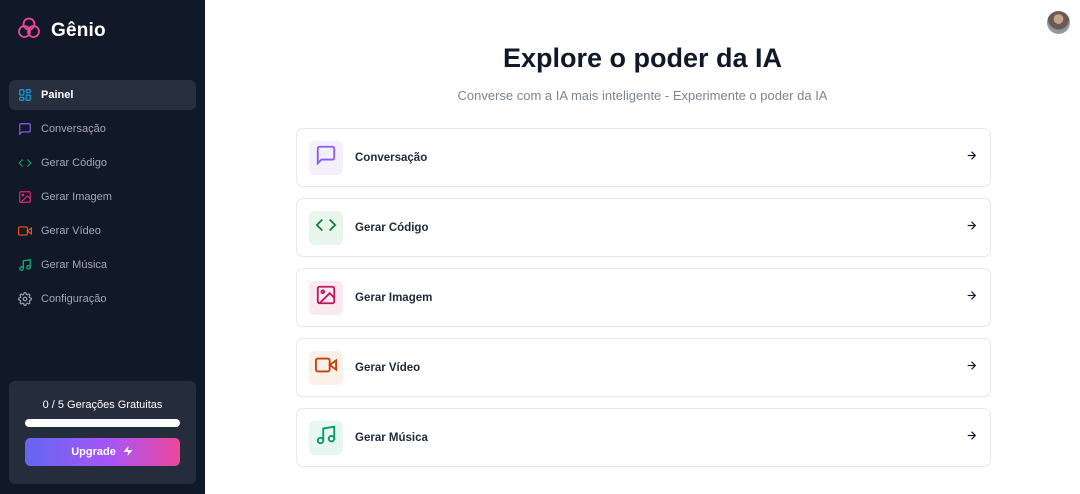  Describe the element at coordinates (74, 265) in the screenshot. I see `sidebar-item-label: Gerar Música` at that location.